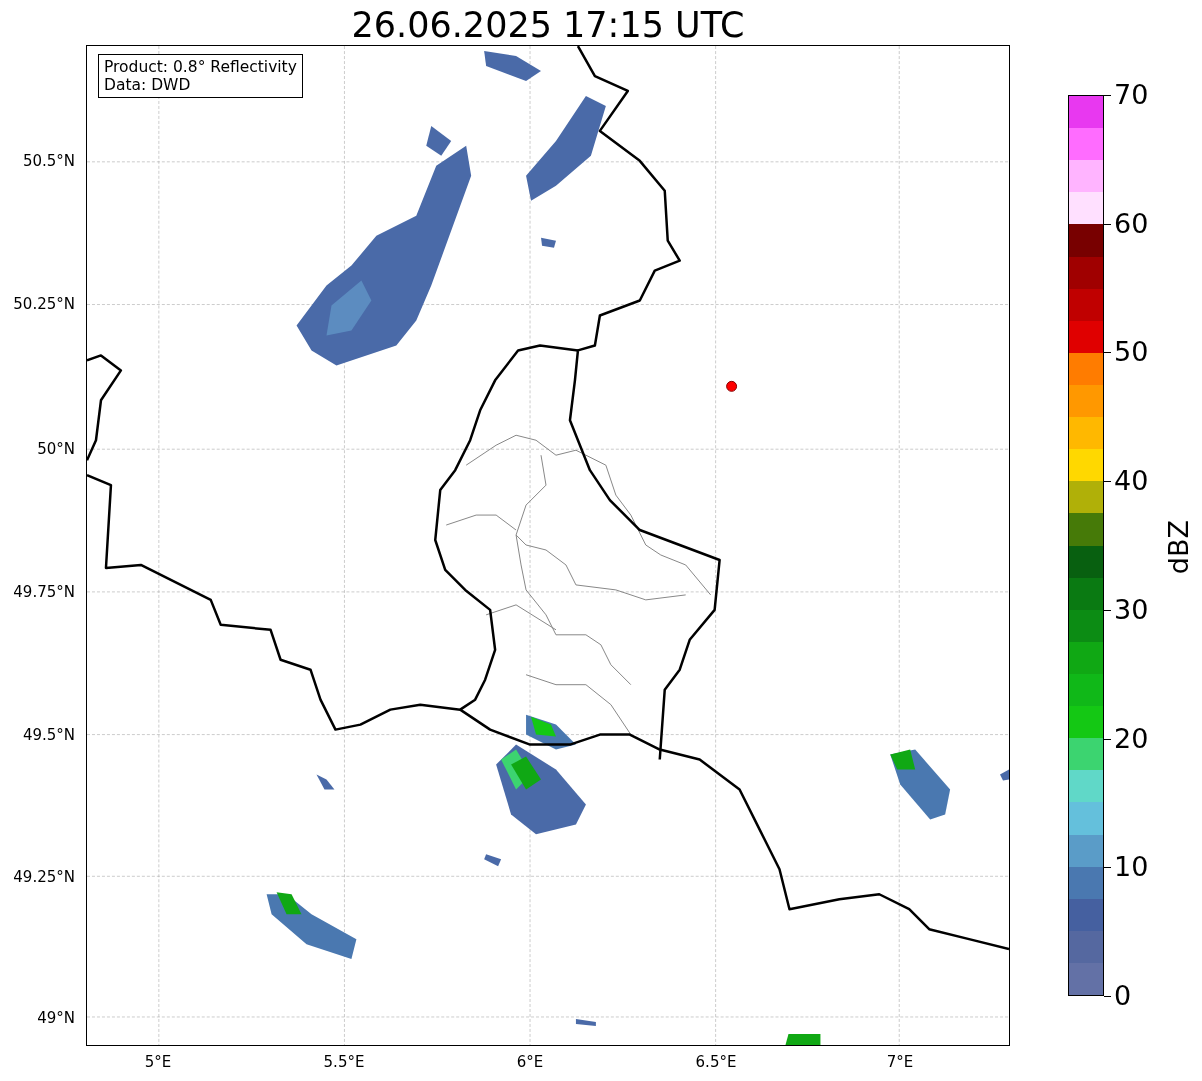 The width and height of the screenshot is (1202, 1081). Describe the element at coordinates (548, 25) in the screenshot. I see `plot-title: 26.06.2025 17:15 UTC` at that location.